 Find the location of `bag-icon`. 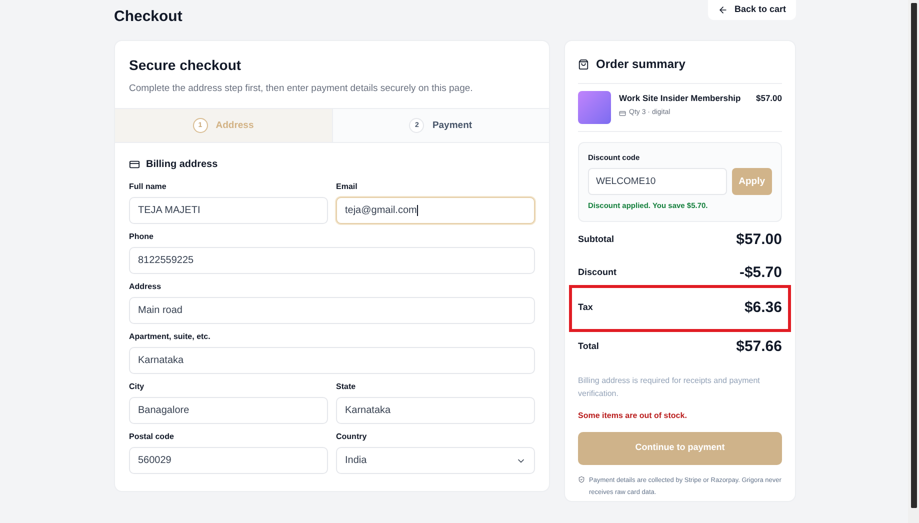

bag-icon is located at coordinates (583, 64).